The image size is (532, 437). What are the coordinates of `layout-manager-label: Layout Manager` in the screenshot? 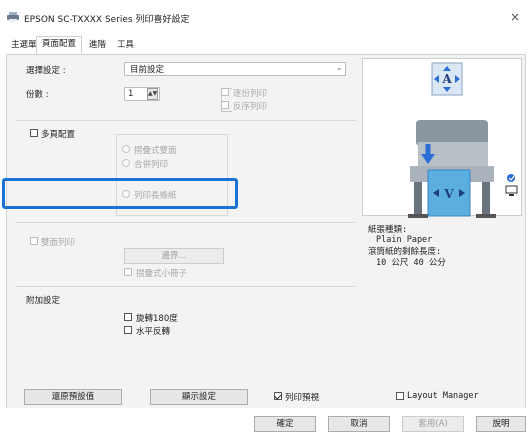 It's located at (443, 396).